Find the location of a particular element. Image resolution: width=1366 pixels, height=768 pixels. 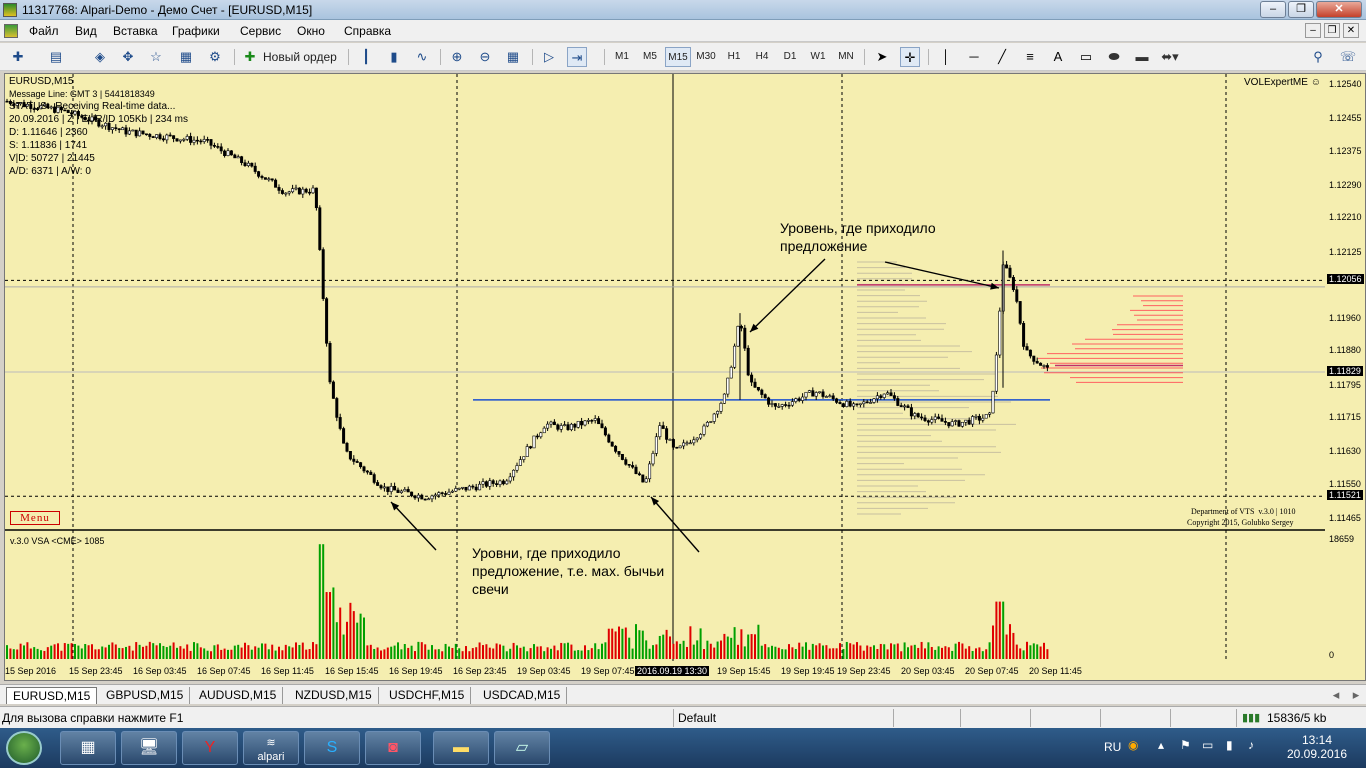

clock: 13:14 20.09.2016 is located at coordinates (1317, 747).